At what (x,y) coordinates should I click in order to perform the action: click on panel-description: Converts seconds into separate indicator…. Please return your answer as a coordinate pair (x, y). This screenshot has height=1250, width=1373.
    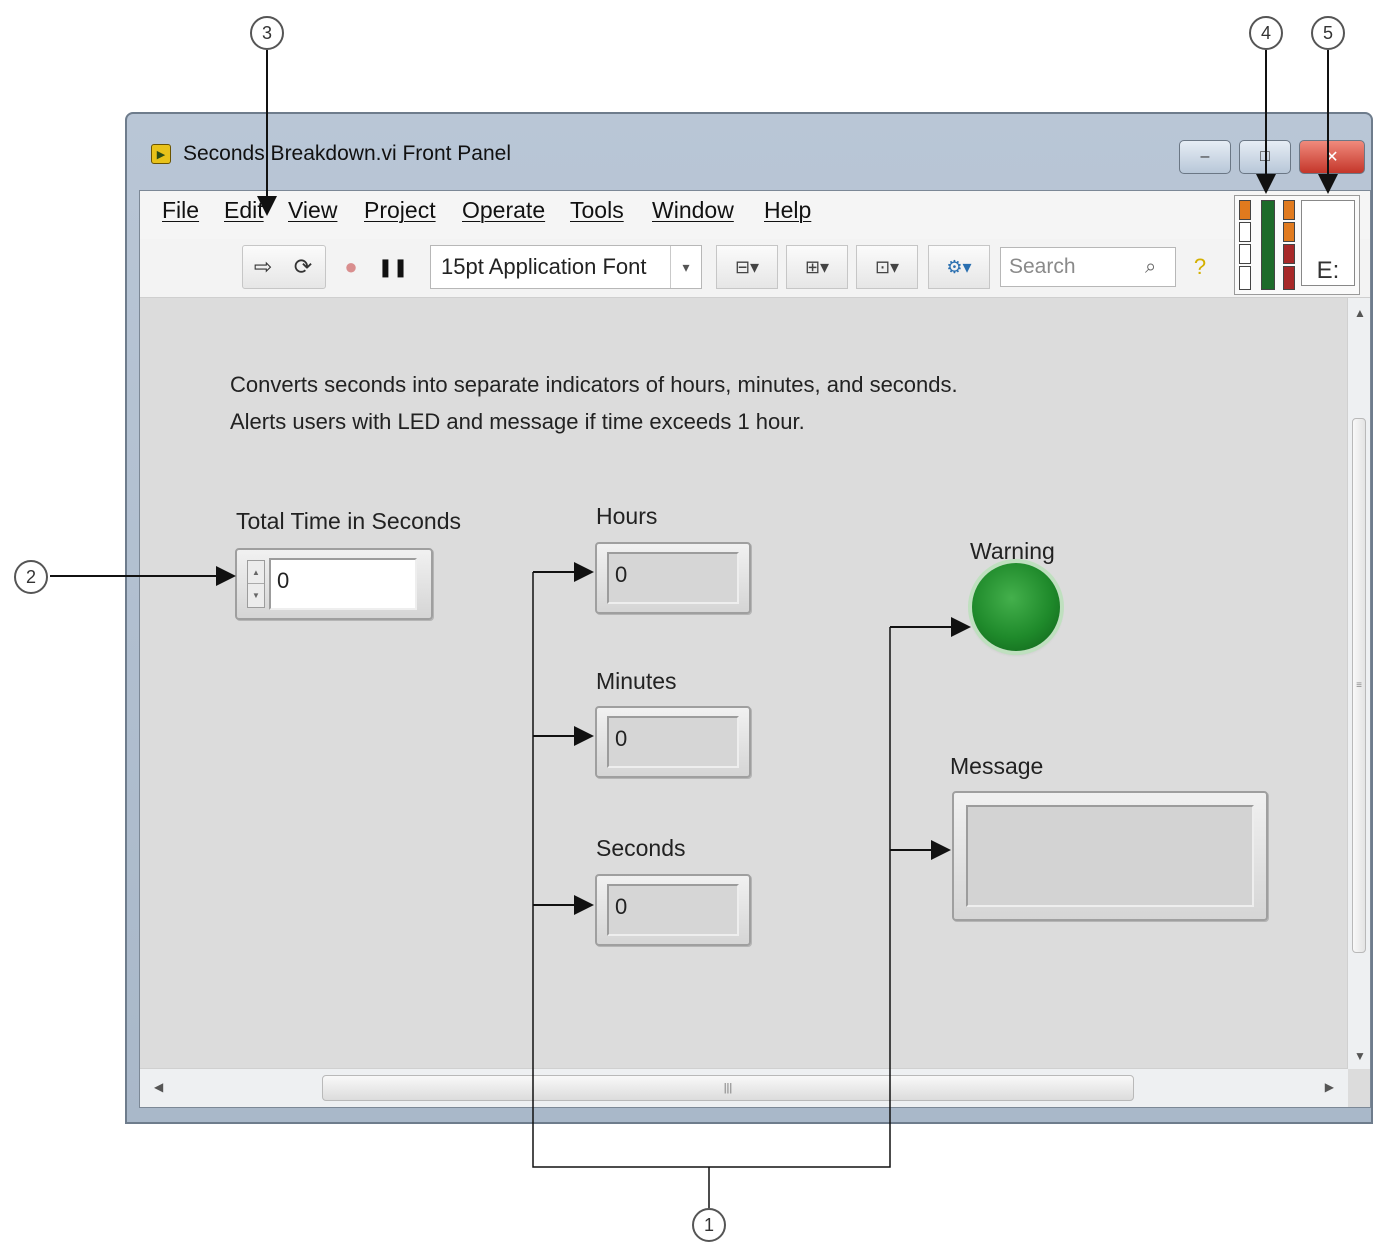
    Looking at the image, I should click on (594, 403).